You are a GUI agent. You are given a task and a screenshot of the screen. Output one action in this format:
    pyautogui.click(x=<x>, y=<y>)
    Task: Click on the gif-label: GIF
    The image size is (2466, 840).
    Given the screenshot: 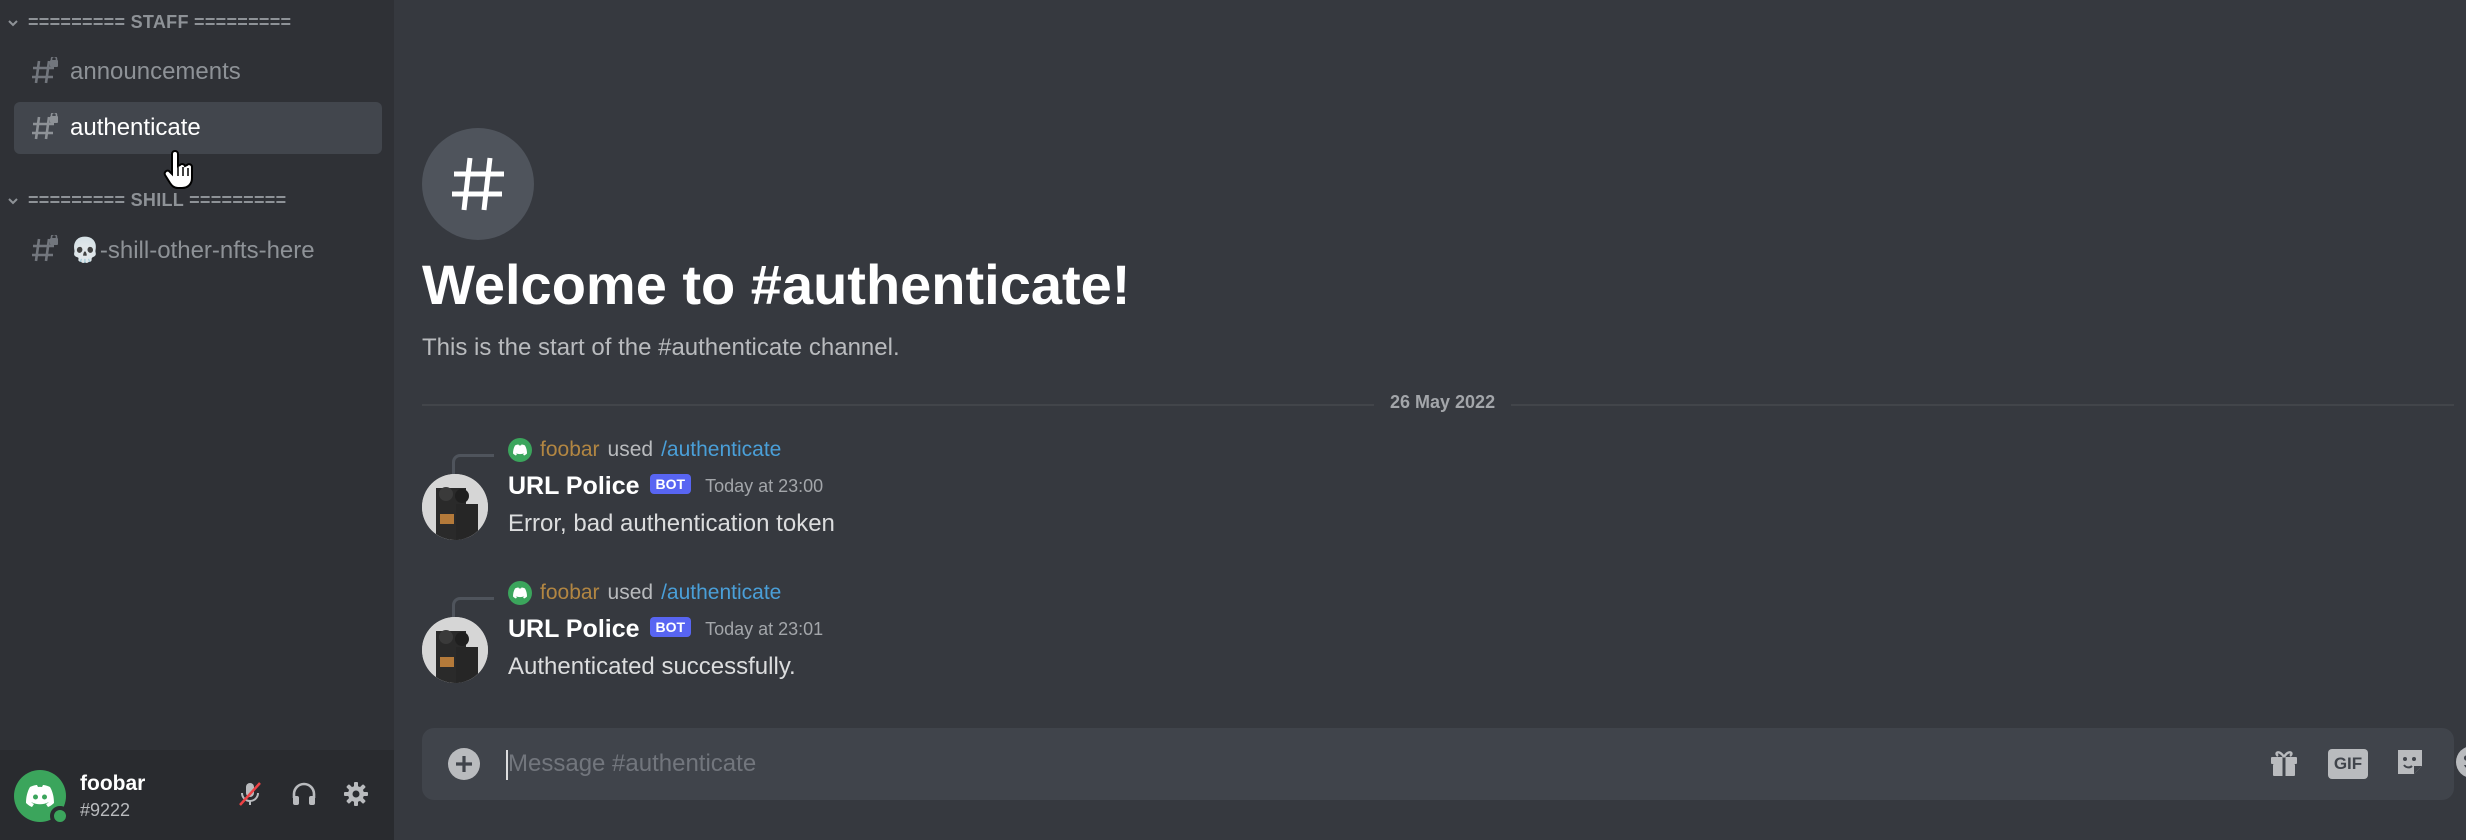 What is the action you would take?
    pyautogui.click(x=2348, y=763)
    